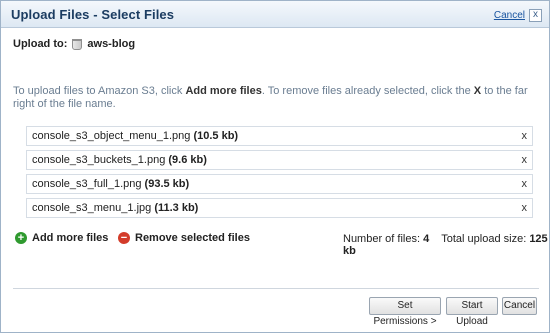 Image resolution: width=550 pixels, height=333 pixels. What do you see at coordinates (176, 208) in the screenshot?
I see `file-size: (11.3 kb)` at bounding box center [176, 208].